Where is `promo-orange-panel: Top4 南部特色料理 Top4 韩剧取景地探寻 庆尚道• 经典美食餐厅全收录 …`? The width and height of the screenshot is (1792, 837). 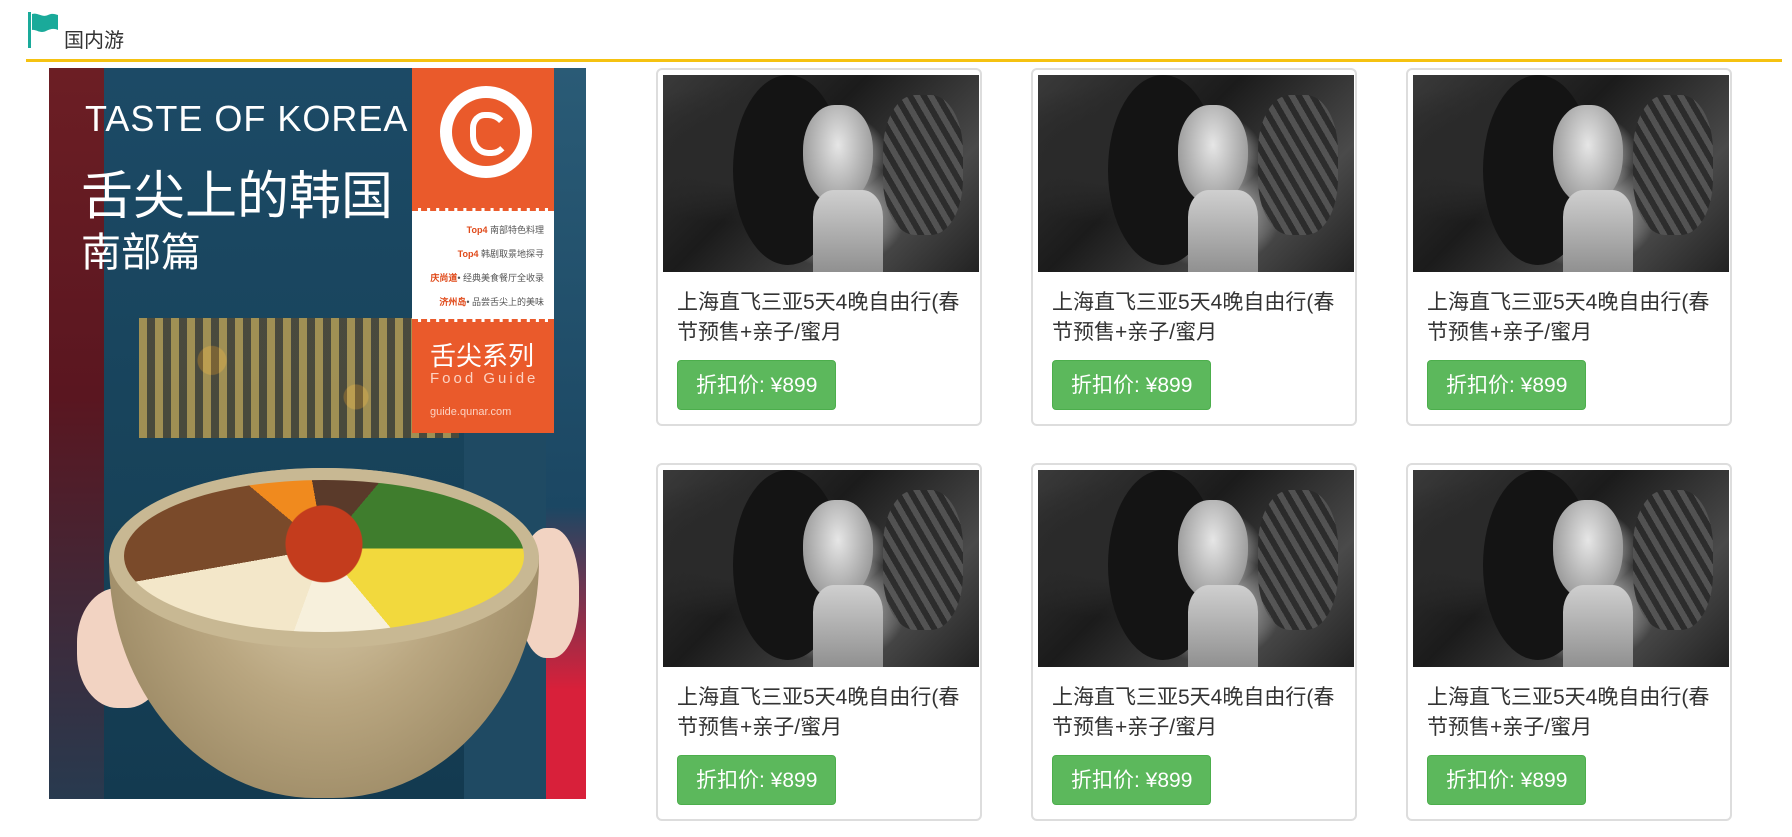
promo-orange-panel: Top4 南部特色料理 Top4 韩剧取景地探寻 庆尚道• 经典美食餐厅全收录 … is located at coordinates (483, 250).